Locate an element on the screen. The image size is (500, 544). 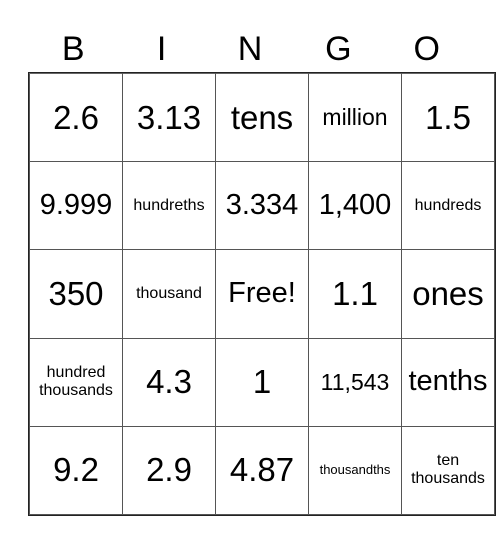
bingo-cell: 4.3 is located at coordinates (169, 382).